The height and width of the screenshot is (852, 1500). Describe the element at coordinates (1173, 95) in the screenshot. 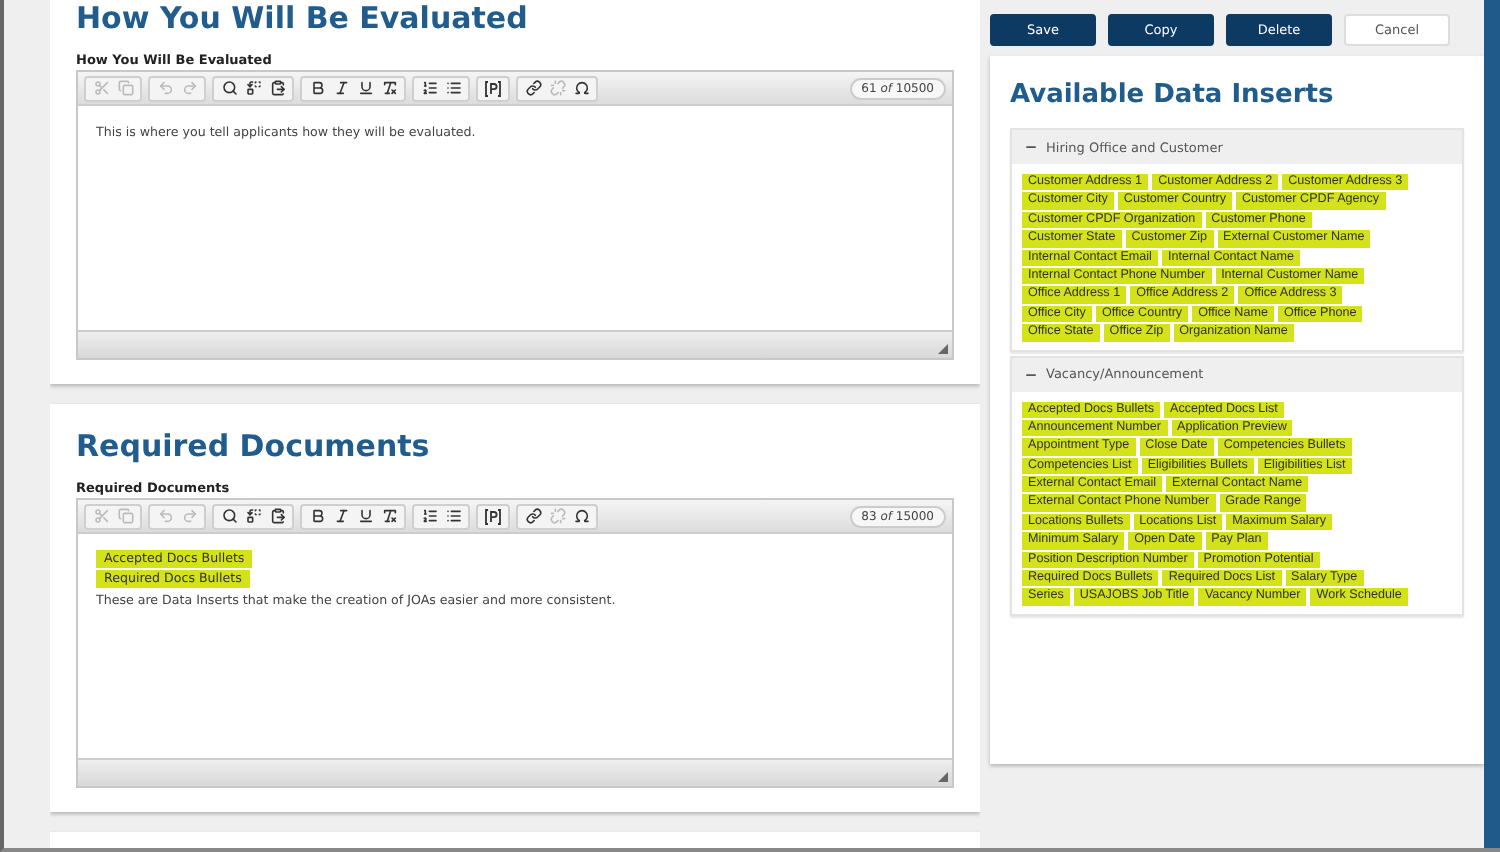

I see `panel-title: Available Data Inserts` at that location.